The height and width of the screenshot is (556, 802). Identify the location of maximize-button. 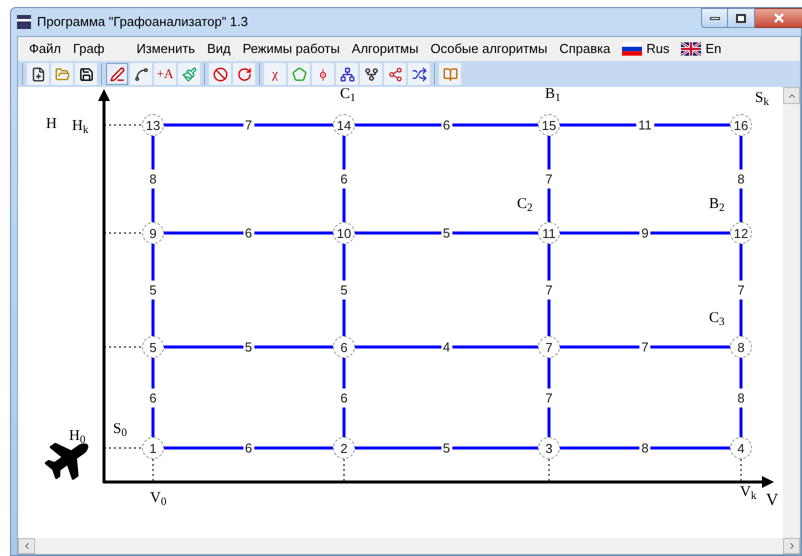
(741, 18).